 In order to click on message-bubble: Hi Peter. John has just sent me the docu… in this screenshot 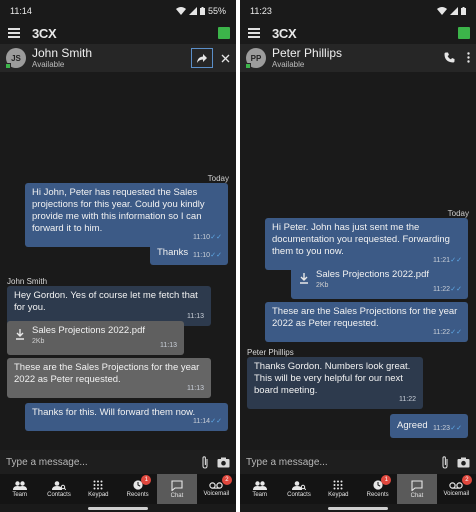, I will do `click(366, 244)`.